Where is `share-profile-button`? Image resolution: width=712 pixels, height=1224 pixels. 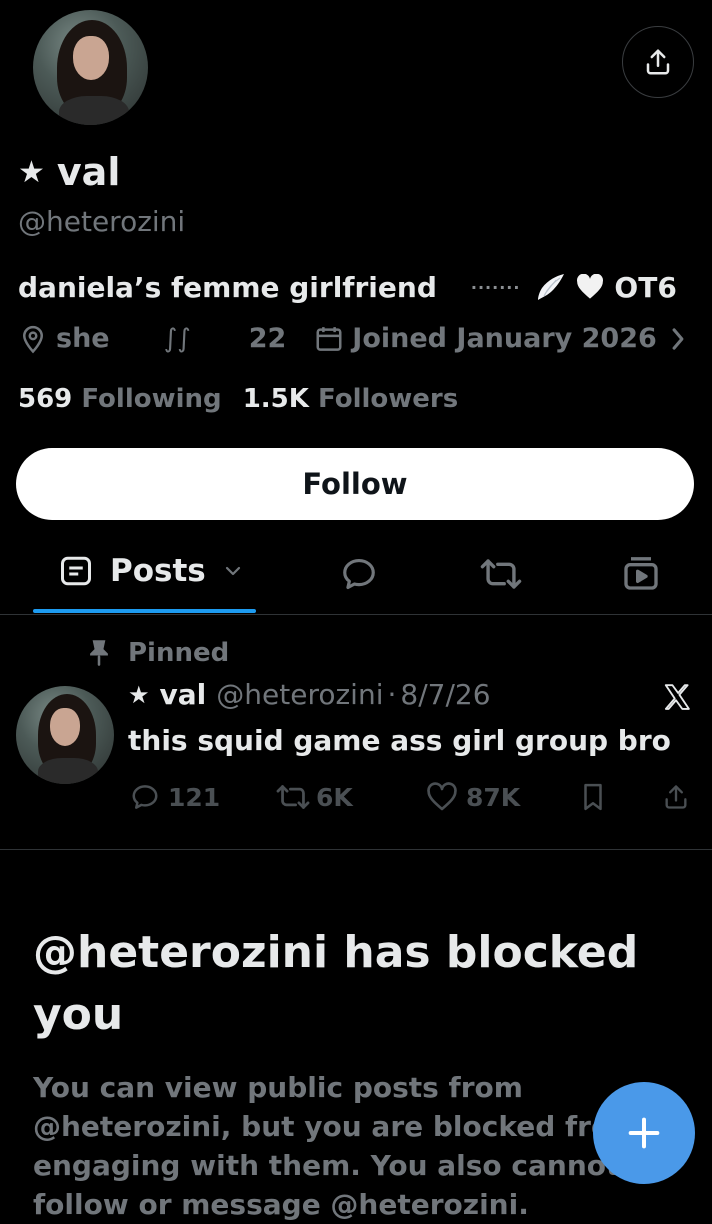 share-profile-button is located at coordinates (658, 62).